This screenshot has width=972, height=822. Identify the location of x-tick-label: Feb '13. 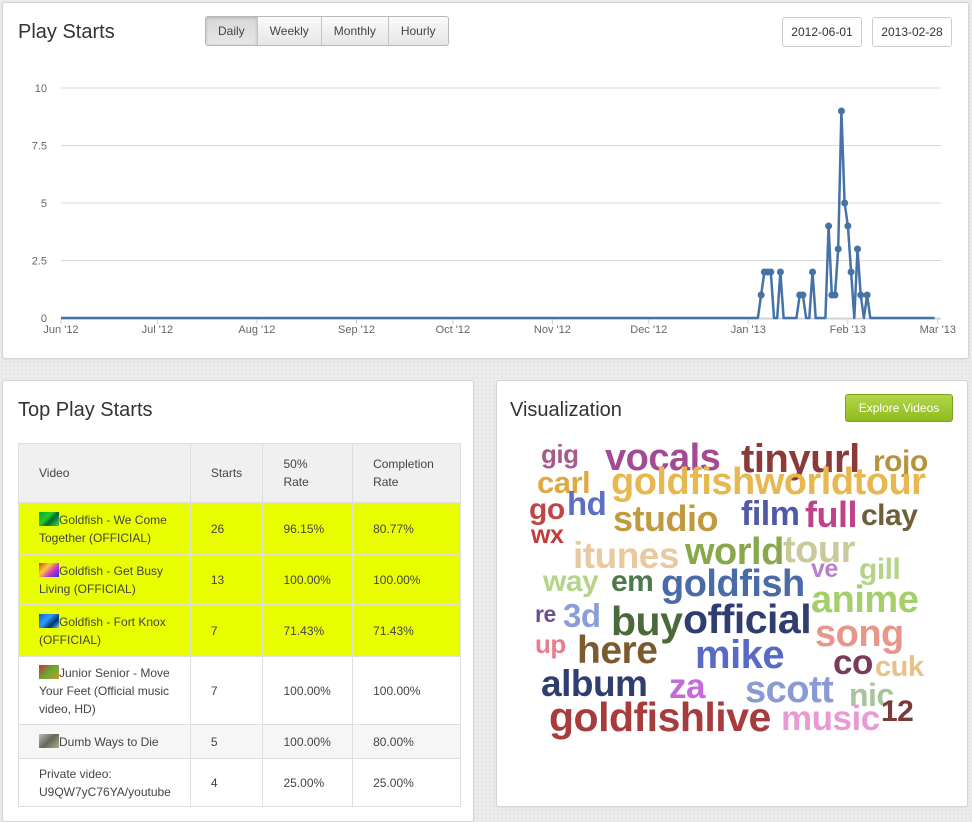
(848, 330).